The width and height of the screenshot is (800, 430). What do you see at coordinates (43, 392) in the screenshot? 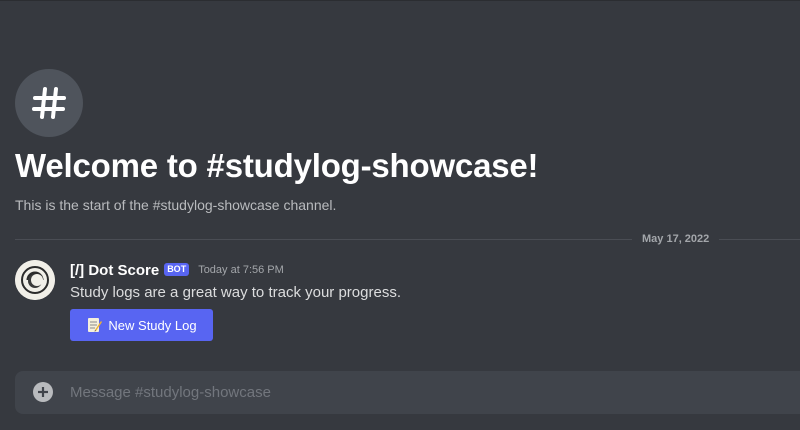
I see `plus-circle-icon` at bounding box center [43, 392].